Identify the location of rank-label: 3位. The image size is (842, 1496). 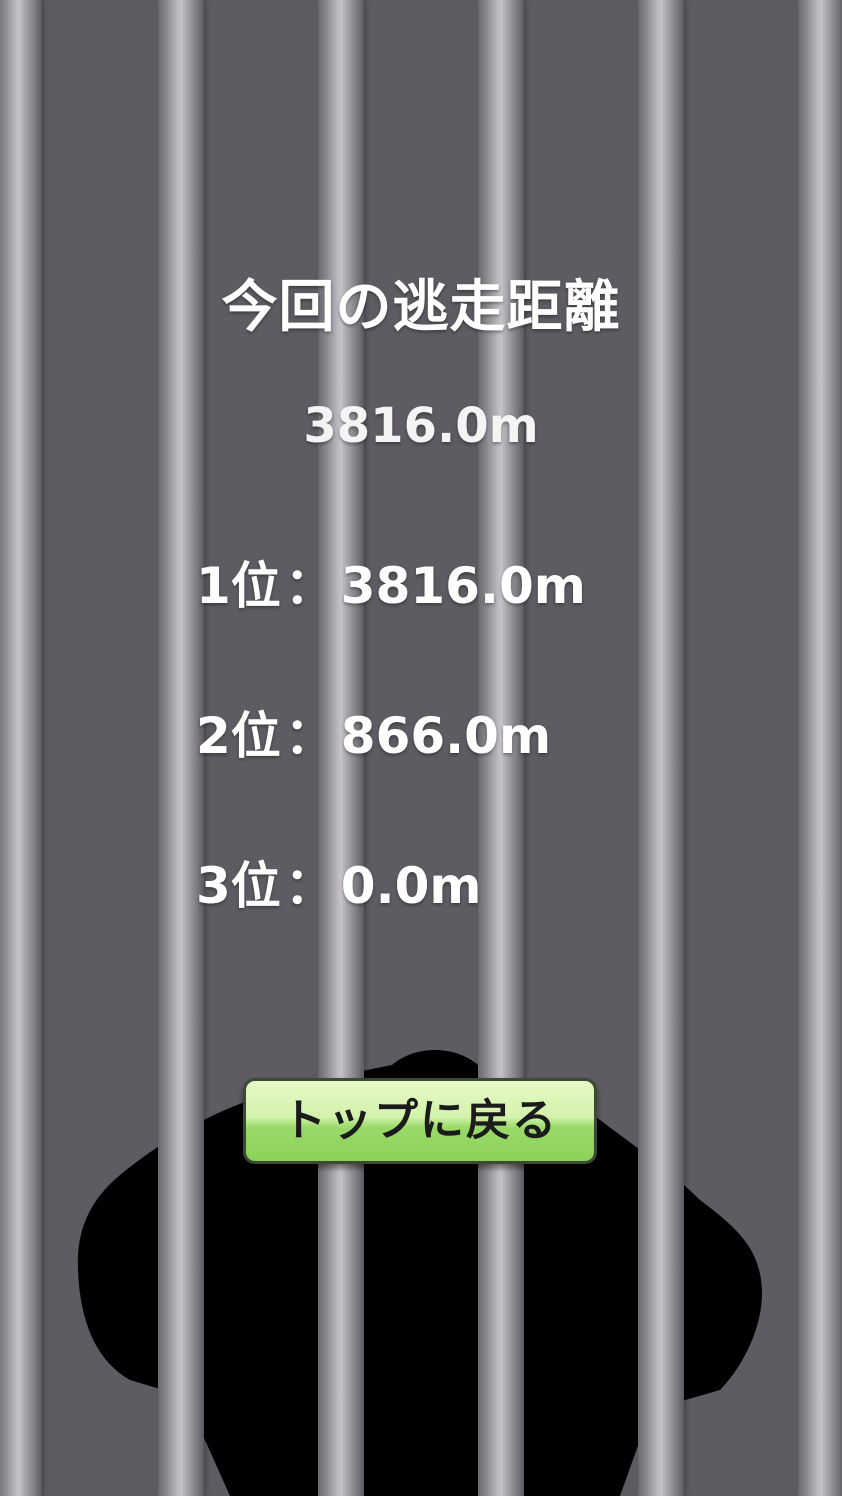
(238, 886).